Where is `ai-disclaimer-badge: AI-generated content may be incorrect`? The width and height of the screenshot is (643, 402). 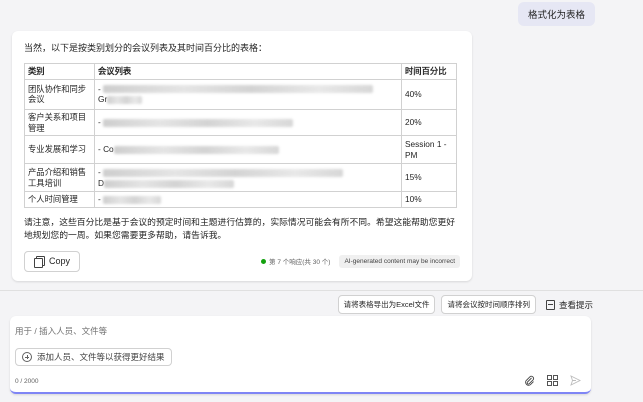 ai-disclaimer-badge: AI-generated content may be incorrect is located at coordinates (399, 261).